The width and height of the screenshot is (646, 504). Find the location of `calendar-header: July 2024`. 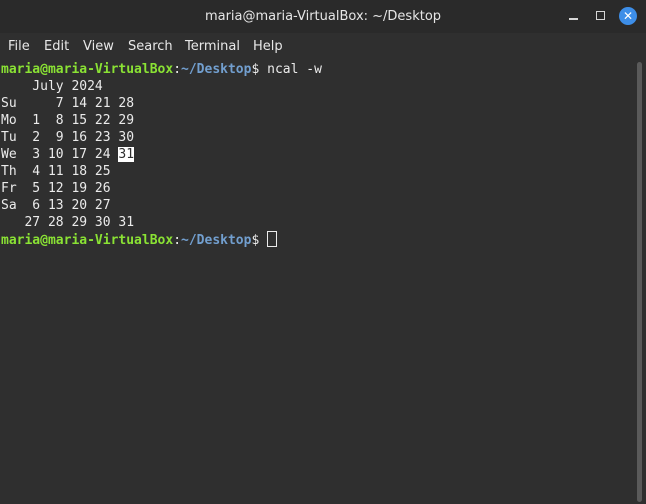

calendar-header: July 2024 is located at coordinates (52, 86).